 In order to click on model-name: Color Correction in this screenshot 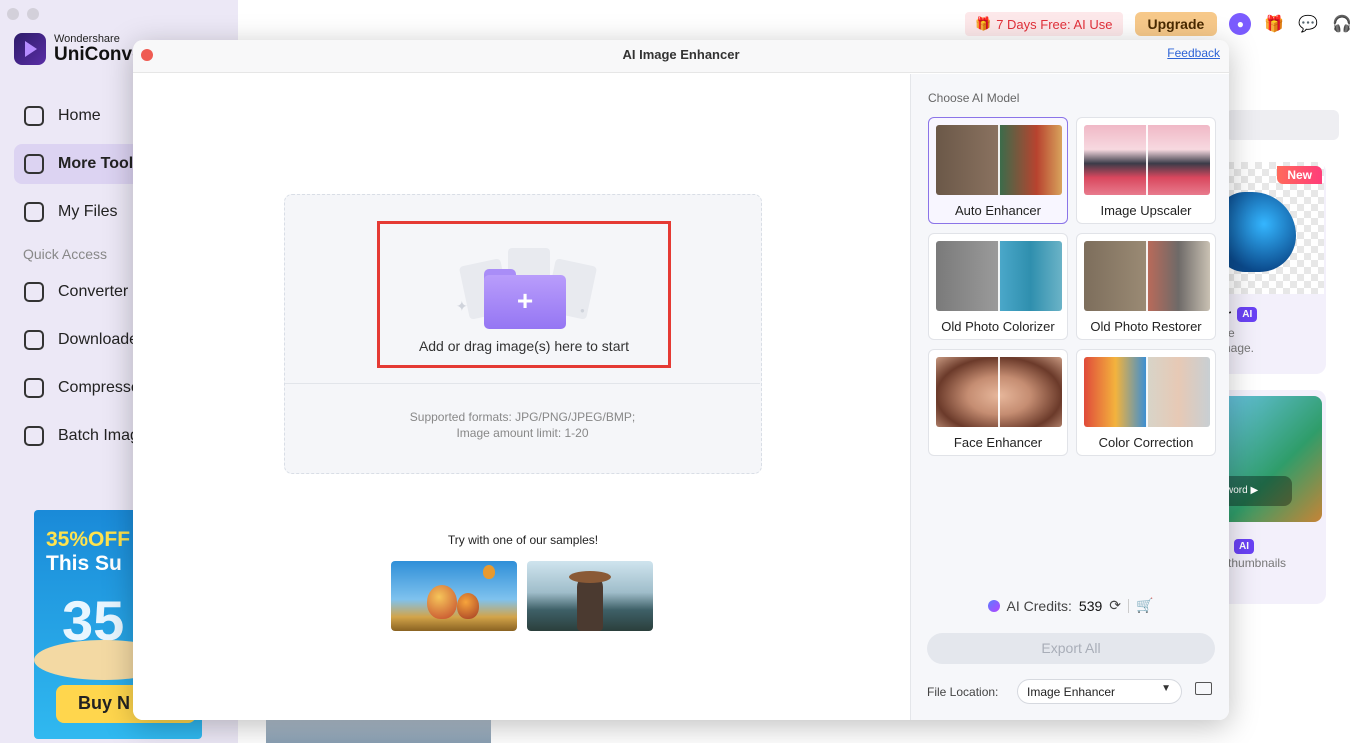, I will do `click(1146, 442)`.